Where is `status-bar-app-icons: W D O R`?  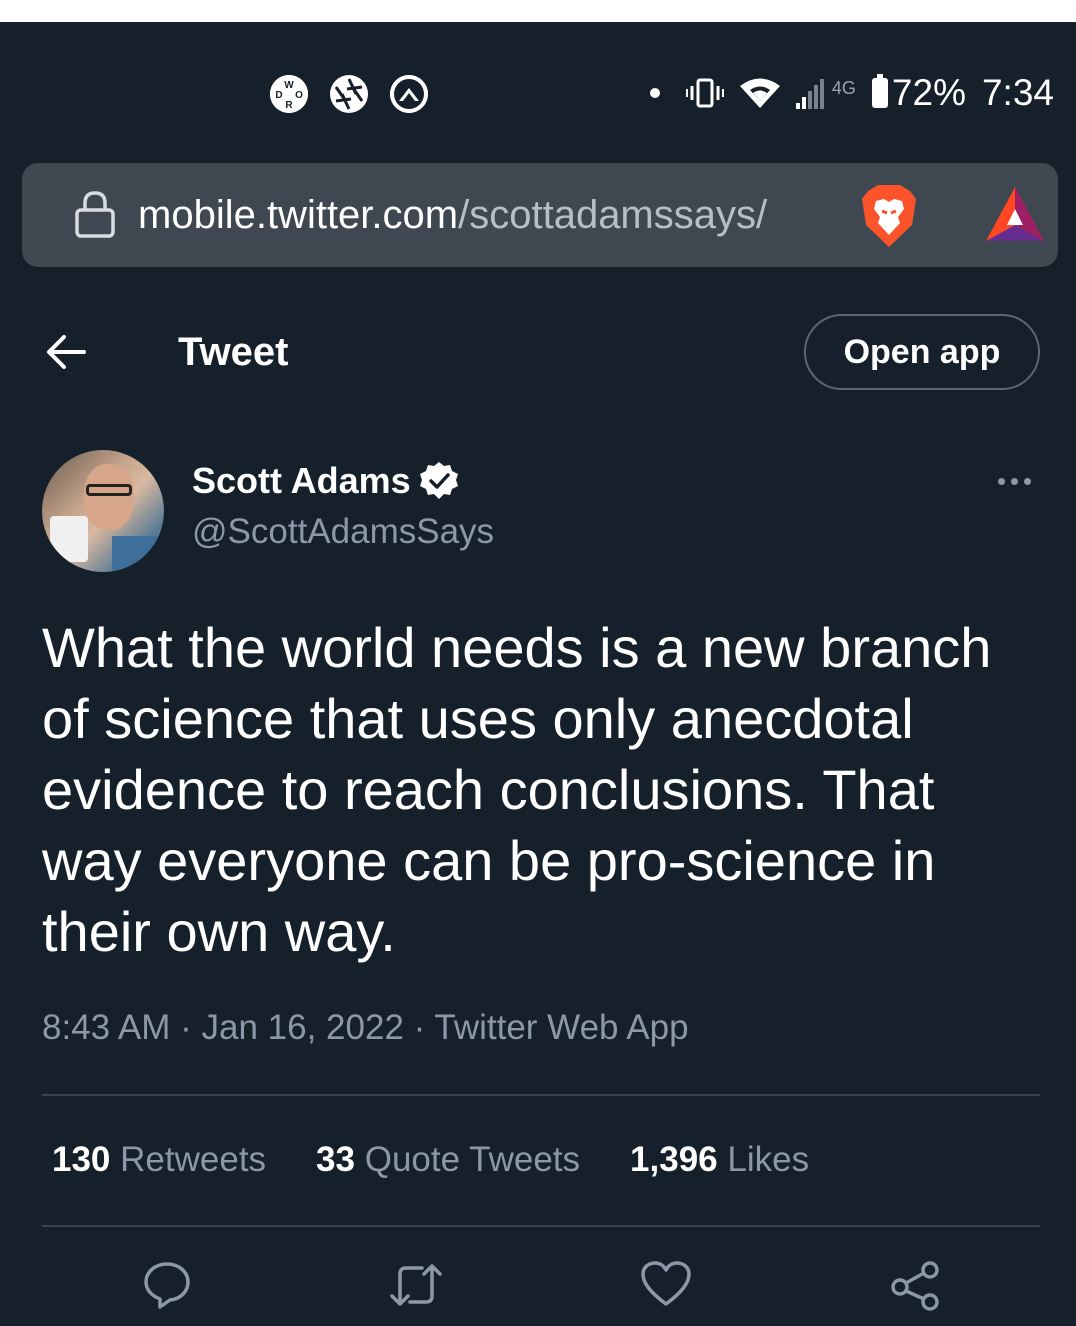 status-bar-app-icons: W D O R is located at coordinates (349, 94).